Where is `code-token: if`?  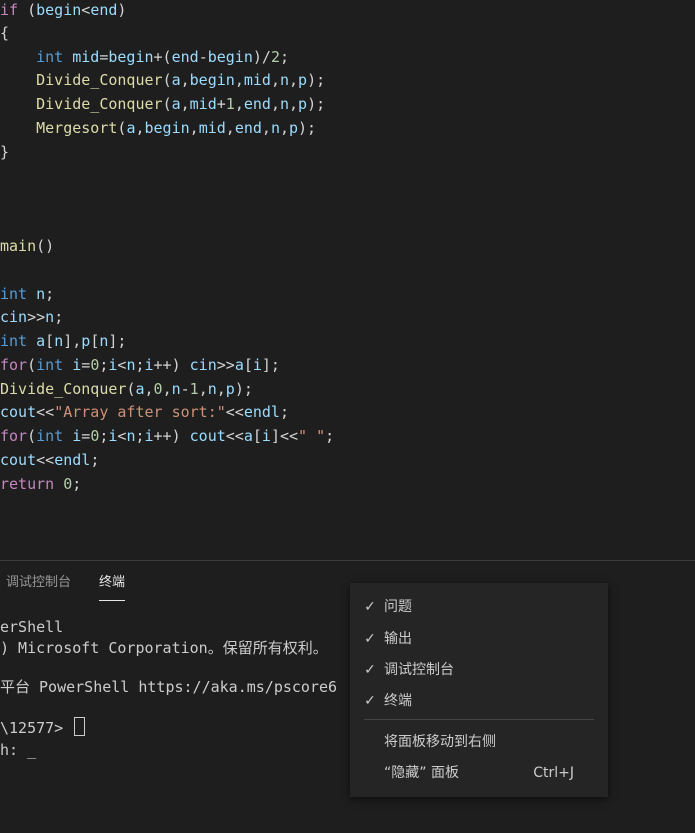
code-token: if is located at coordinates (9, 10).